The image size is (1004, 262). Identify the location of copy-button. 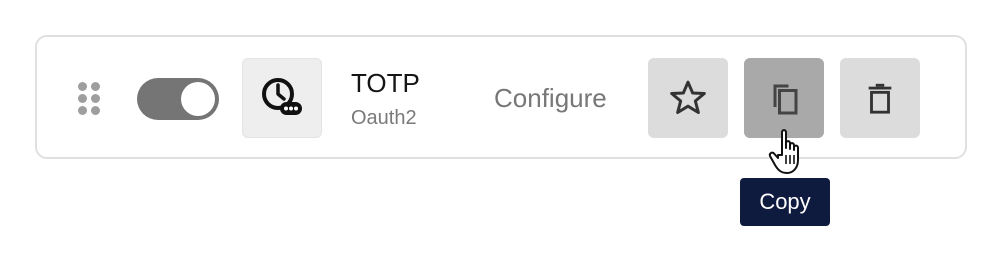
(784, 98).